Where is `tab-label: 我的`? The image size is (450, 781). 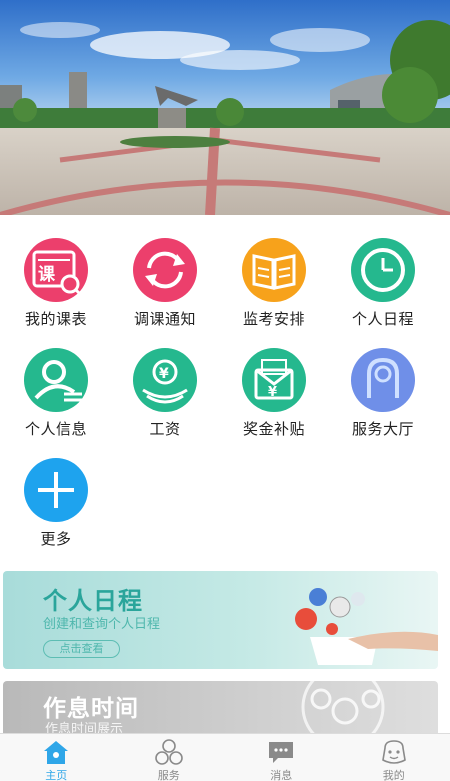 tab-label: 我的 is located at coordinates (393, 775).